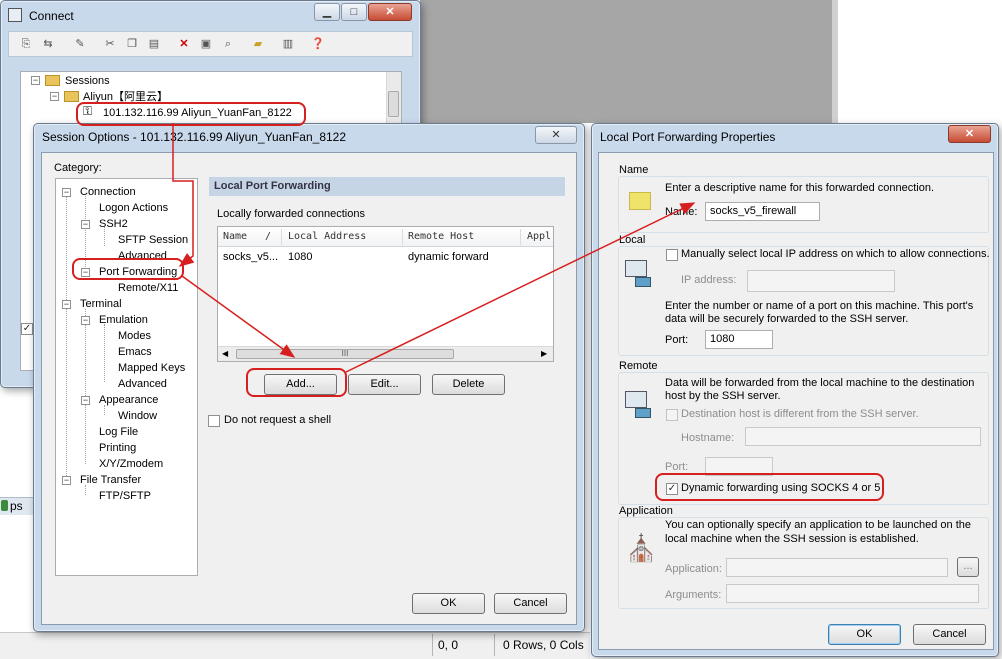  What do you see at coordinates (520, 287) in the screenshot?
I see `arrow-add-to-name-field` at bounding box center [520, 287].